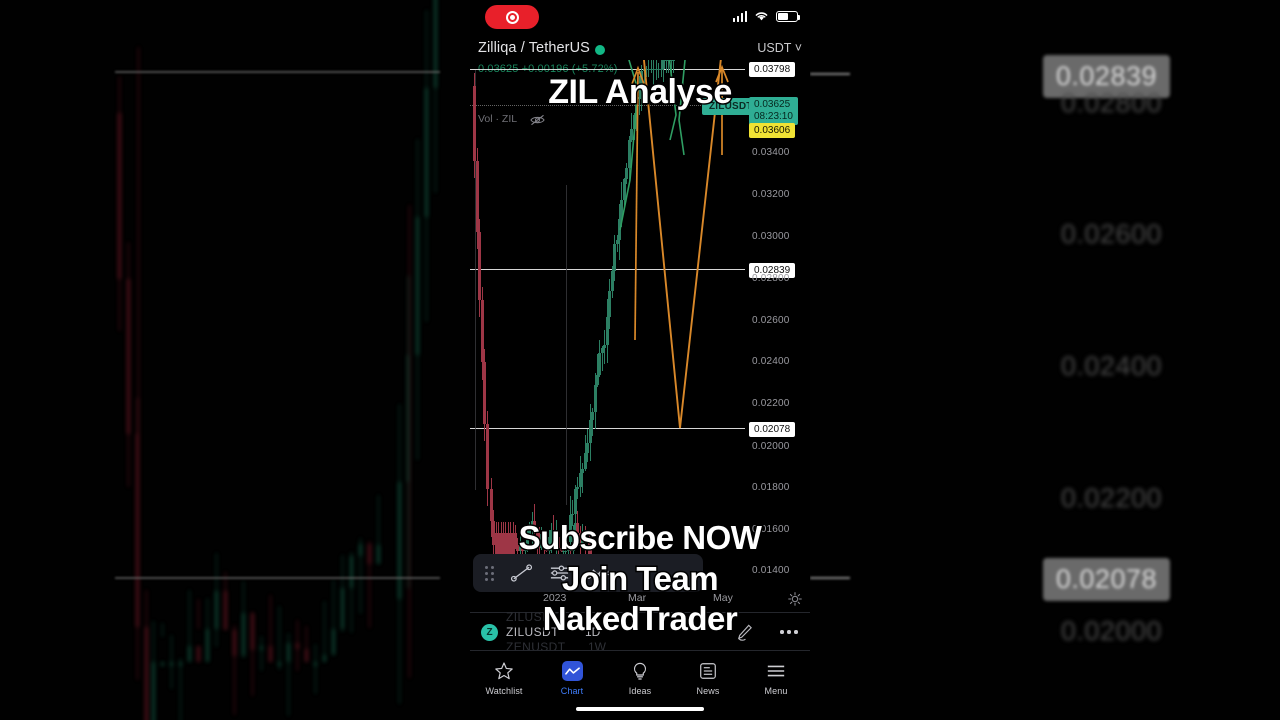 The width and height of the screenshot is (1280, 720). What do you see at coordinates (771, 278) in the screenshot?
I see `axis-tick-label: 0.02800` at bounding box center [771, 278].